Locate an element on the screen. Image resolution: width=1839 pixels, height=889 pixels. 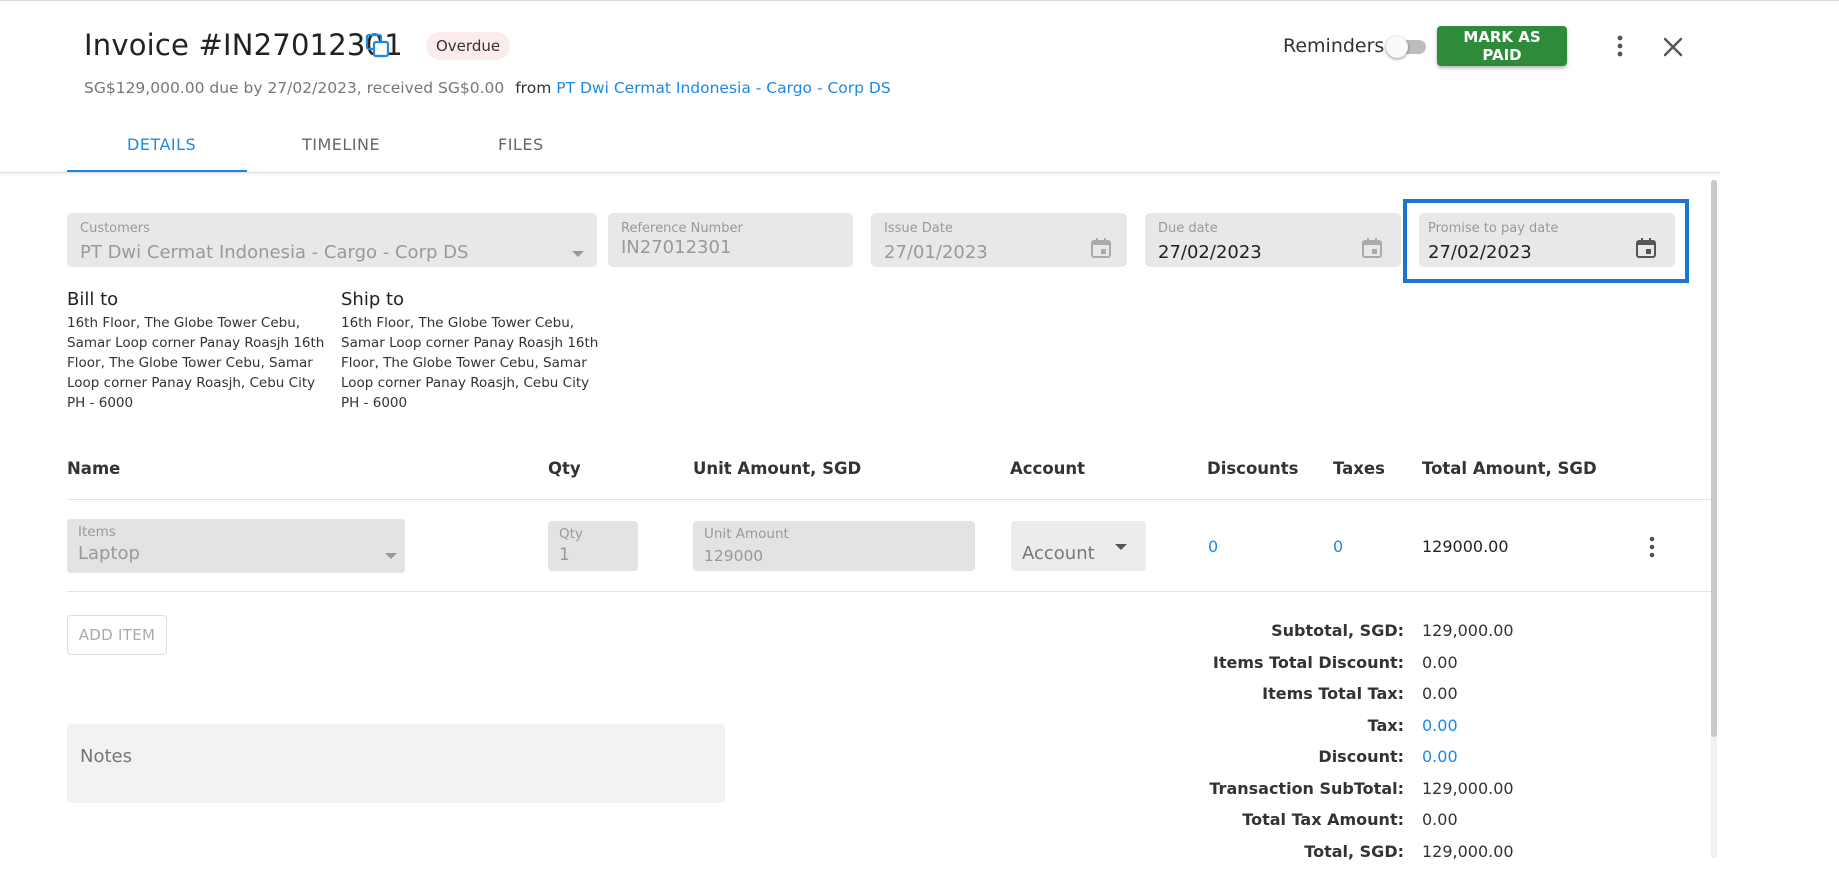
account-placeholder: Account is located at coordinates (1058, 553).